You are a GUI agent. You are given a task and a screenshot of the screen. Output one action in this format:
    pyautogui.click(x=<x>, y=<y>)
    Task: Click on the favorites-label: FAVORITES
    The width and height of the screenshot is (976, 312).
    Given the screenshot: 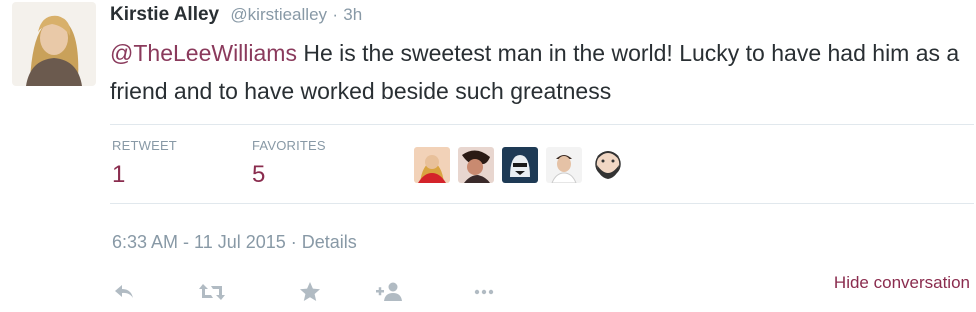 What is the action you would take?
    pyautogui.click(x=289, y=145)
    